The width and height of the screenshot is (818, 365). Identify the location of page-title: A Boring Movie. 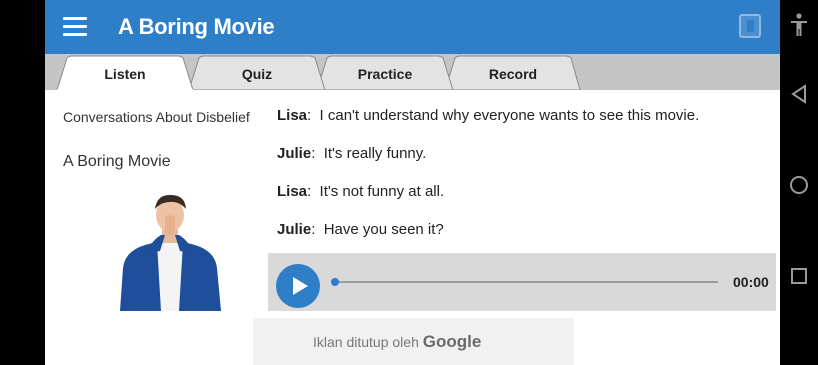
(196, 26).